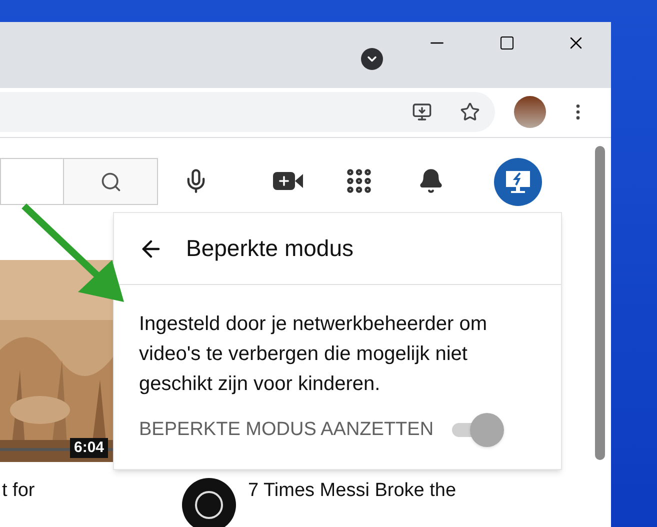 The width and height of the screenshot is (657, 527). I want to click on panel-title: Beperkte modus, so click(270, 249).